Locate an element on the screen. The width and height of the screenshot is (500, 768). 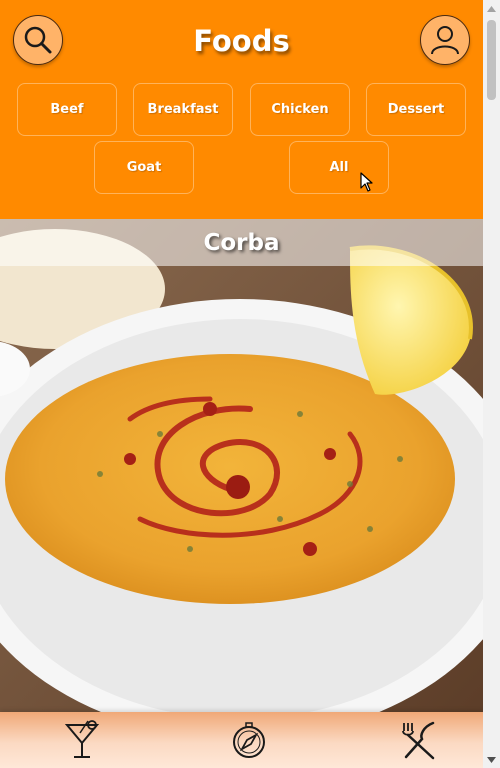
bottom-nav is located at coordinates (241, 740).